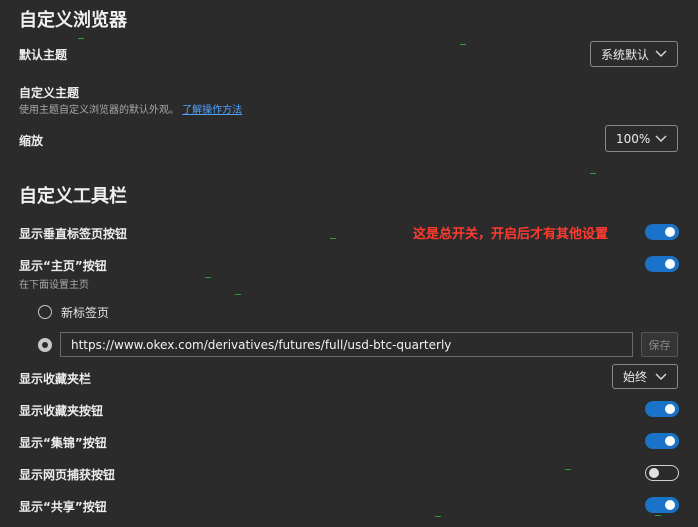 The image size is (698, 527). I want to click on default-theme-dropdown: 系统默认, so click(634, 54).